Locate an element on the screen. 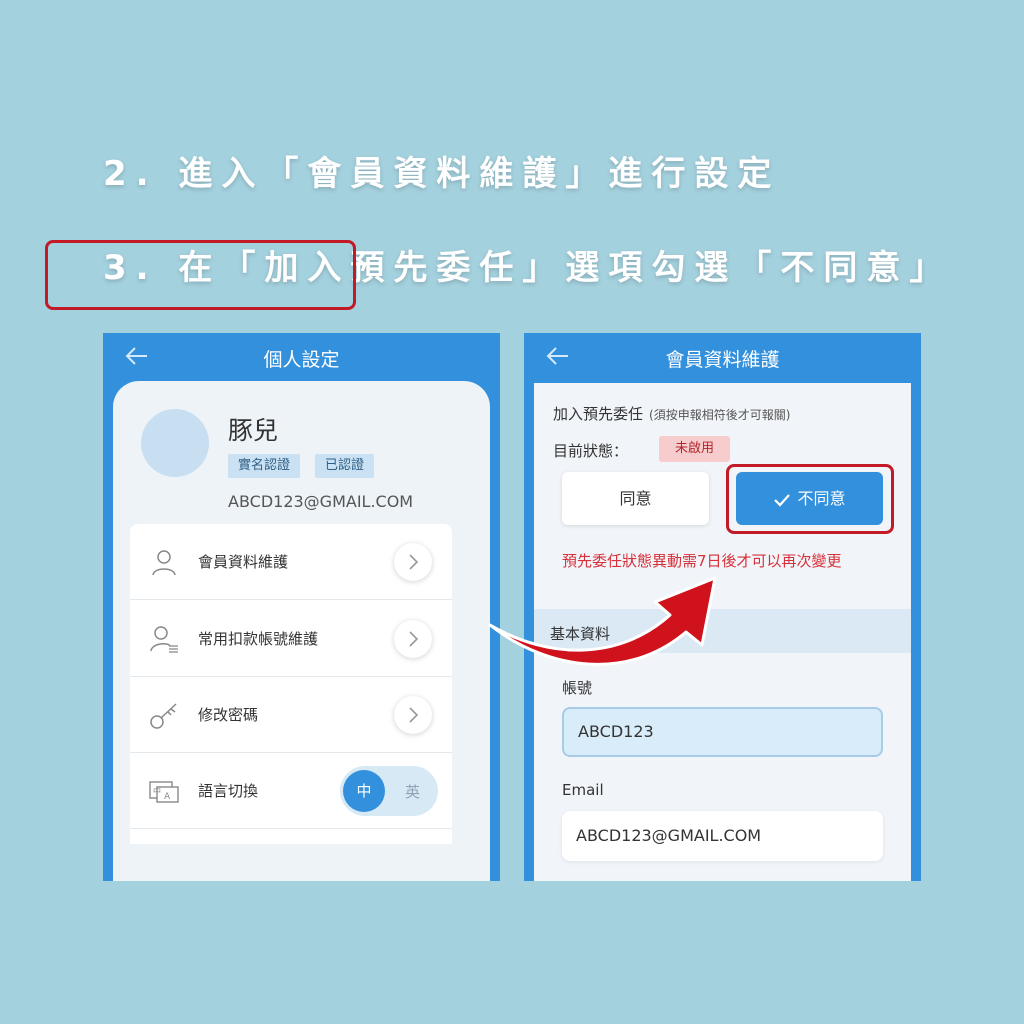 The image size is (1024, 1024). profile-email: ABCD123@GMAIL.COM is located at coordinates (321, 501).